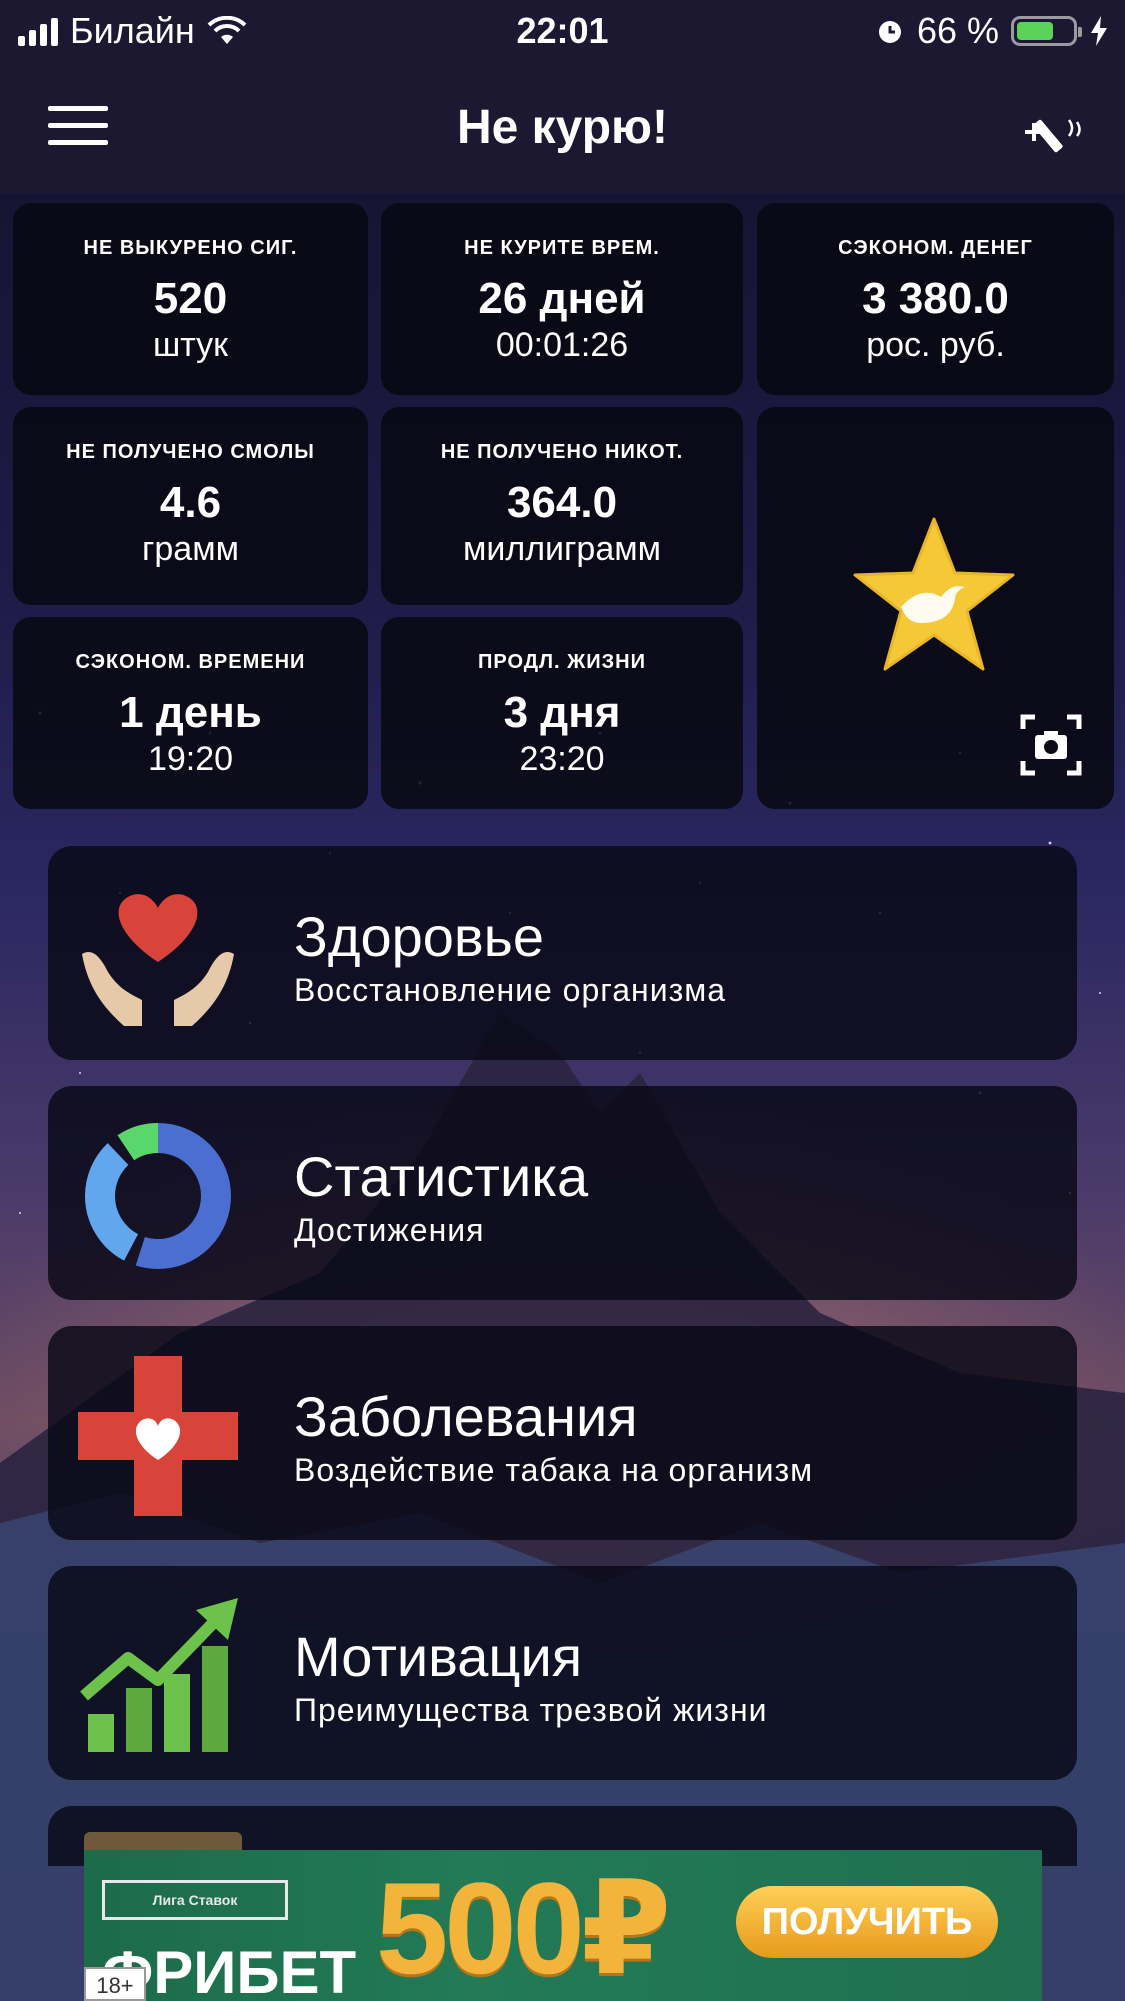  I want to click on star-dove-icon, so click(934, 594).